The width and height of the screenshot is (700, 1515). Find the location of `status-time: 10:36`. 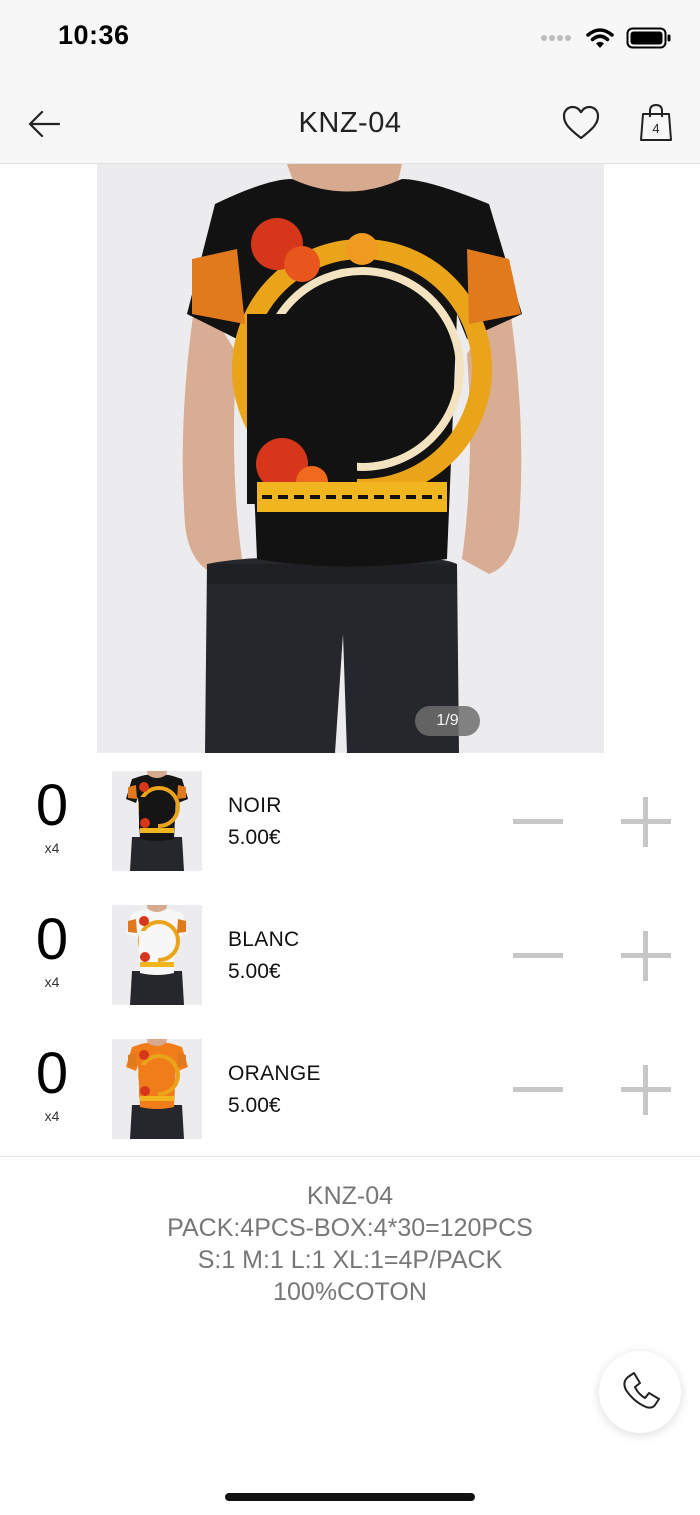

status-time: 10:36 is located at coordinates (94, 35).